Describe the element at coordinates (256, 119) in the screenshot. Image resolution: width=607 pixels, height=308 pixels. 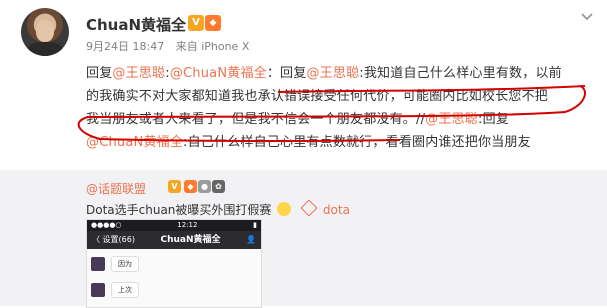
I see `post-text: 我当朋友或者人来看了，但是我不信会一个朋友都没有。//` at that location.